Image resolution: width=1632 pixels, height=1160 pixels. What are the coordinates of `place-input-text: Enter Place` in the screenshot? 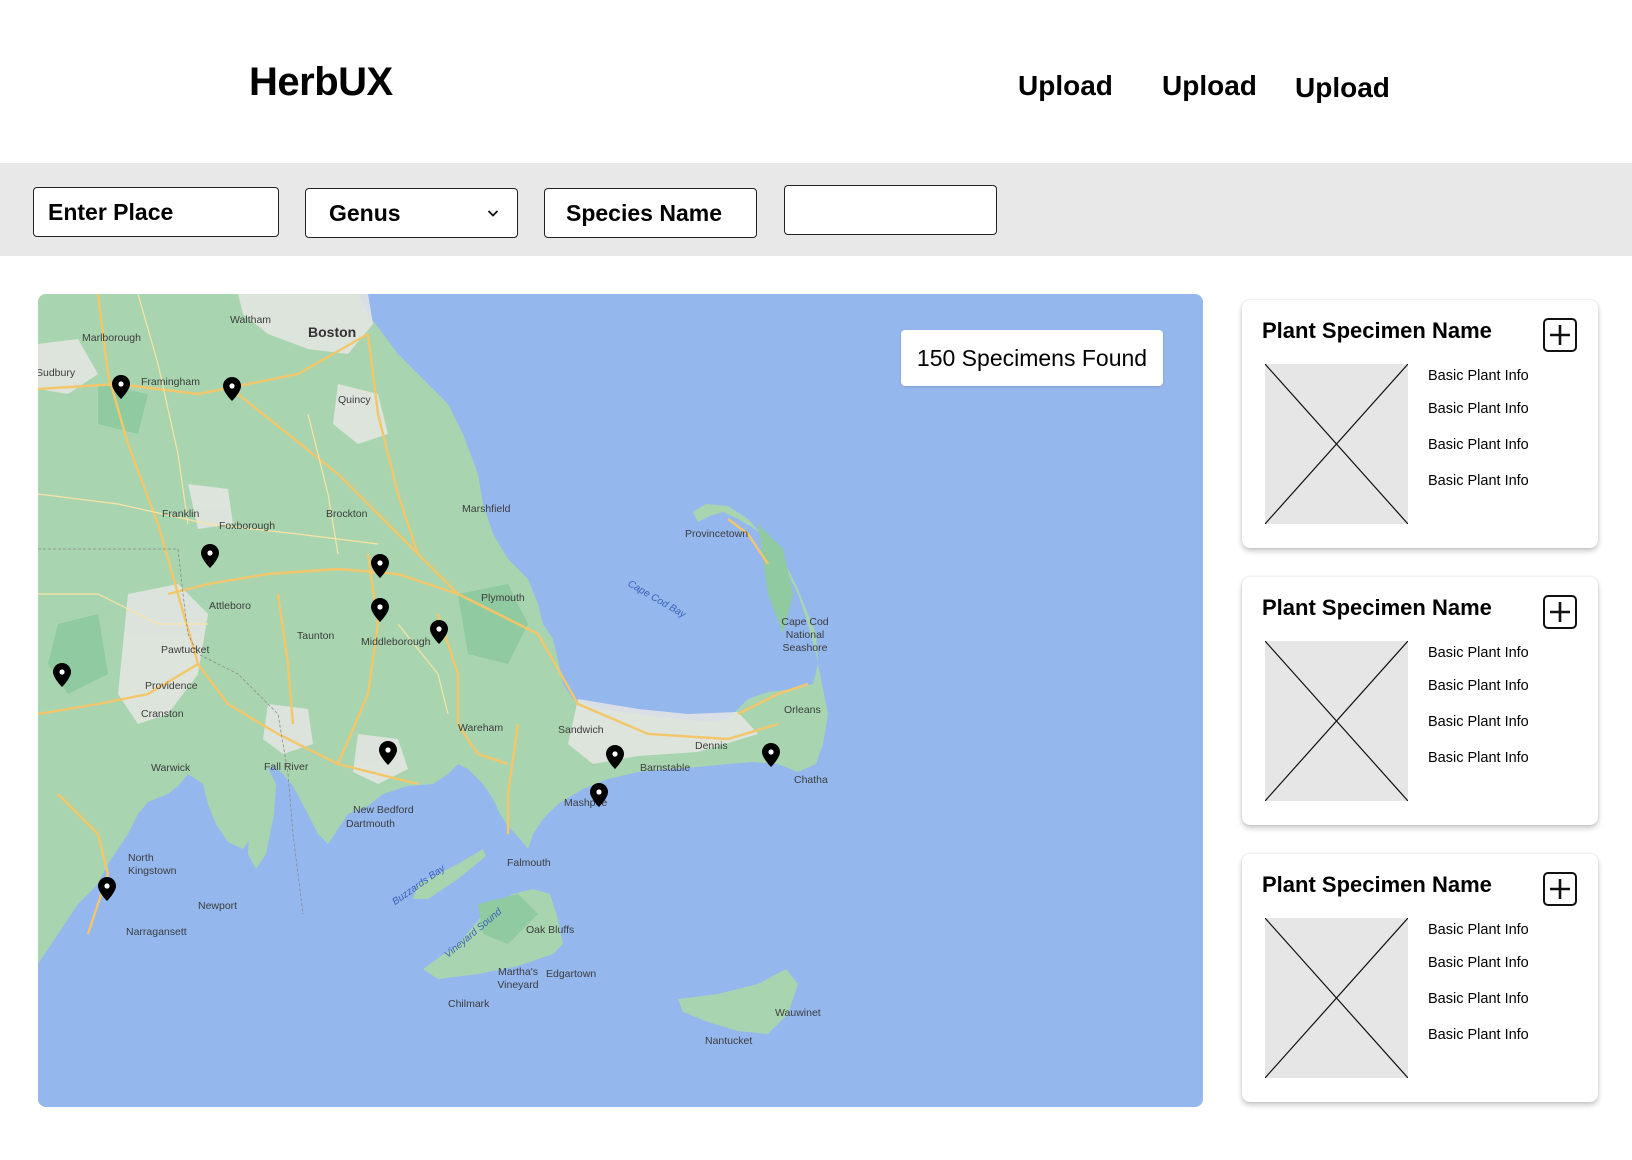 It's located at (111, 211).